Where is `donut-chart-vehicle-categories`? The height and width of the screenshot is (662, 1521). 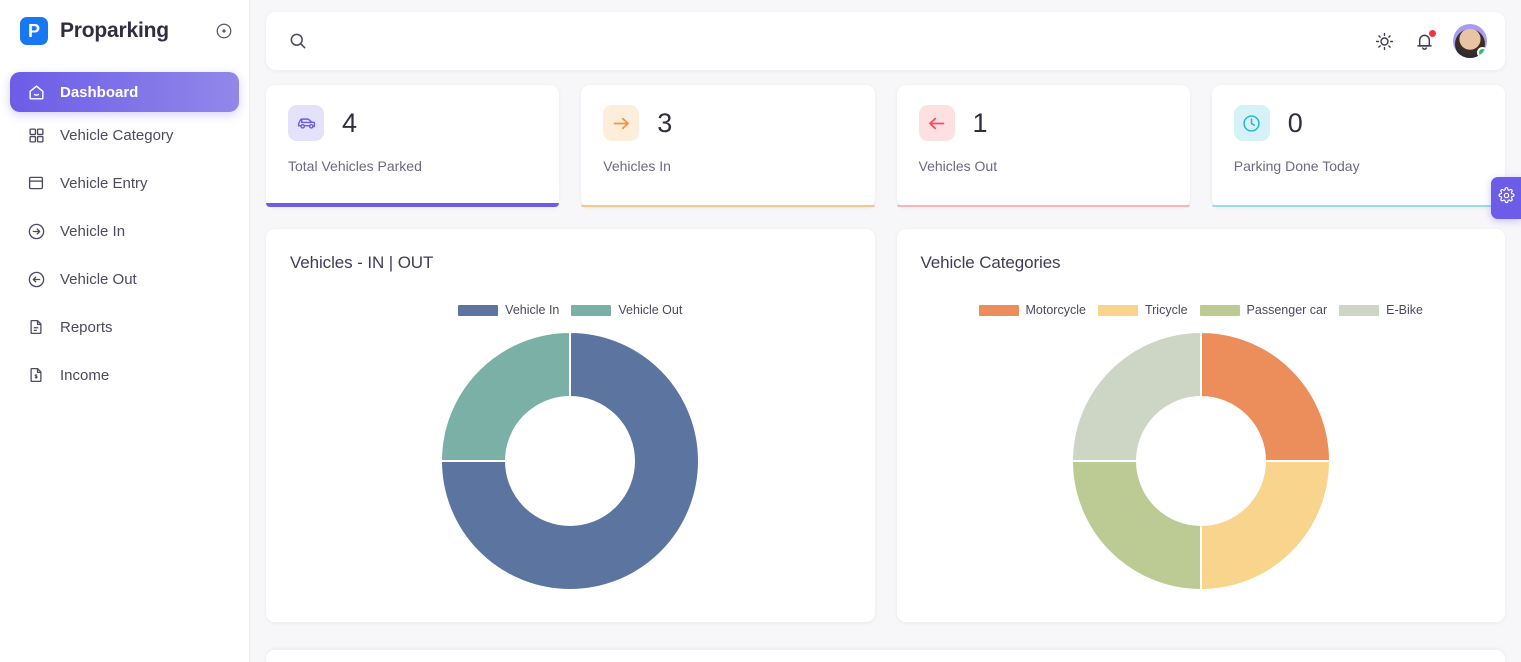 donut-chart-vehicle-categories is located at coordinates (1200, 461).